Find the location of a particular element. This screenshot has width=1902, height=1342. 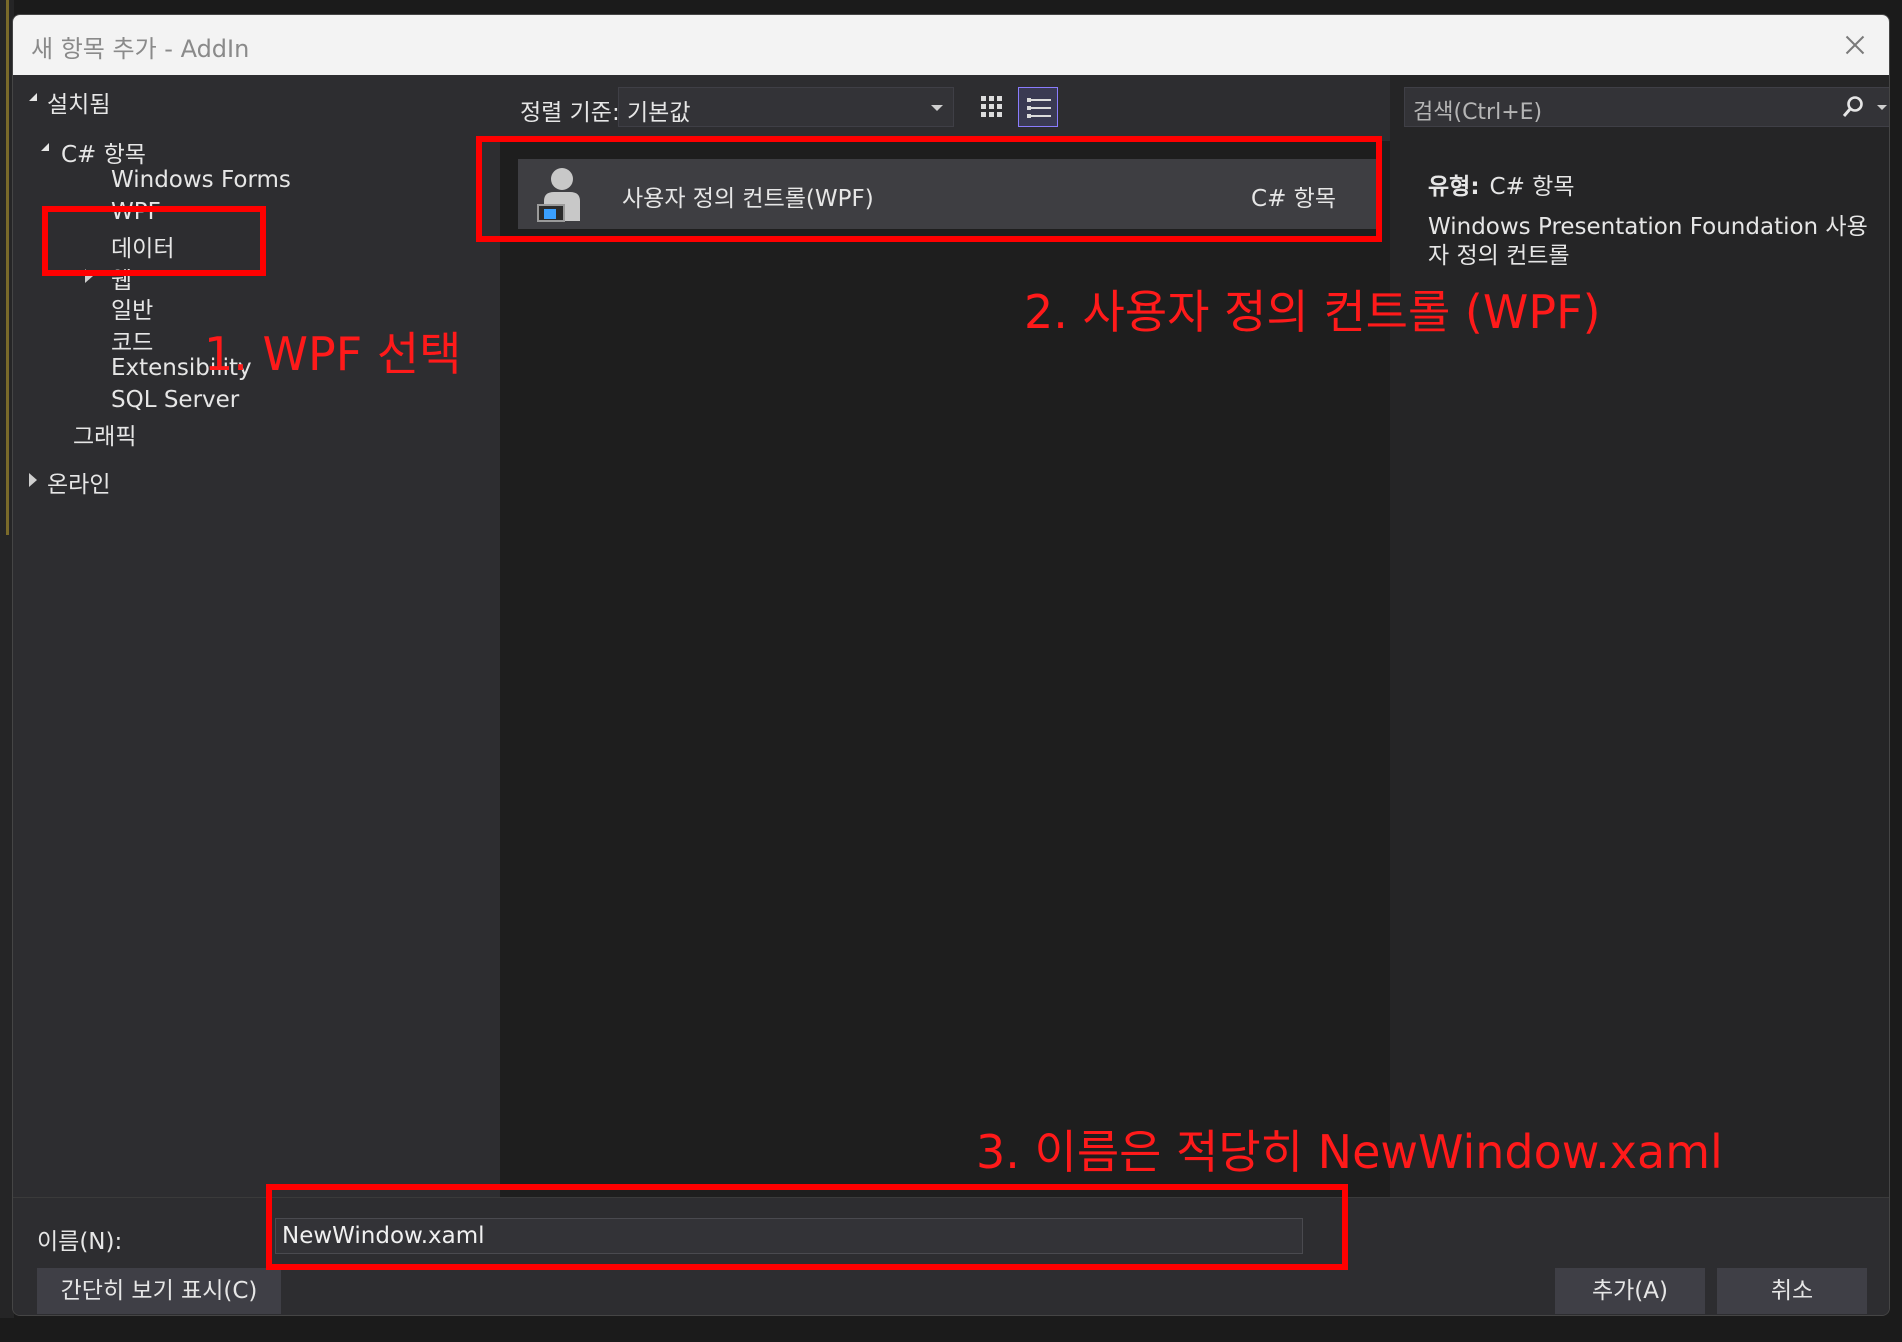

annotation-step2: 2. 사용자 정의 컨트롤 (WPF) is located at coordinates (1312, 312).